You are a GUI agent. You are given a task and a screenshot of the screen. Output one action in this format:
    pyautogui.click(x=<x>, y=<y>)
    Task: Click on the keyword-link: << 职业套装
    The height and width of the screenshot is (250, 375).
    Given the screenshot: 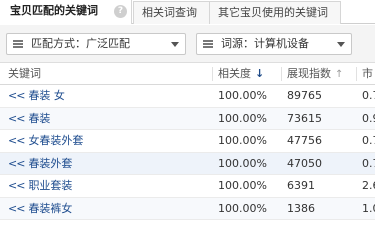 What is the action you would take?
    pyautogui.click(x=40, y=186)
    